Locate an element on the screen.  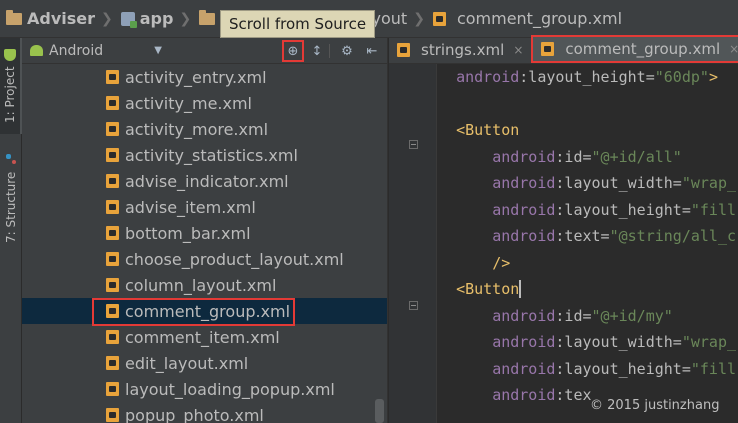
file-name: comment_item.xml is located at coordinates (202, 337).